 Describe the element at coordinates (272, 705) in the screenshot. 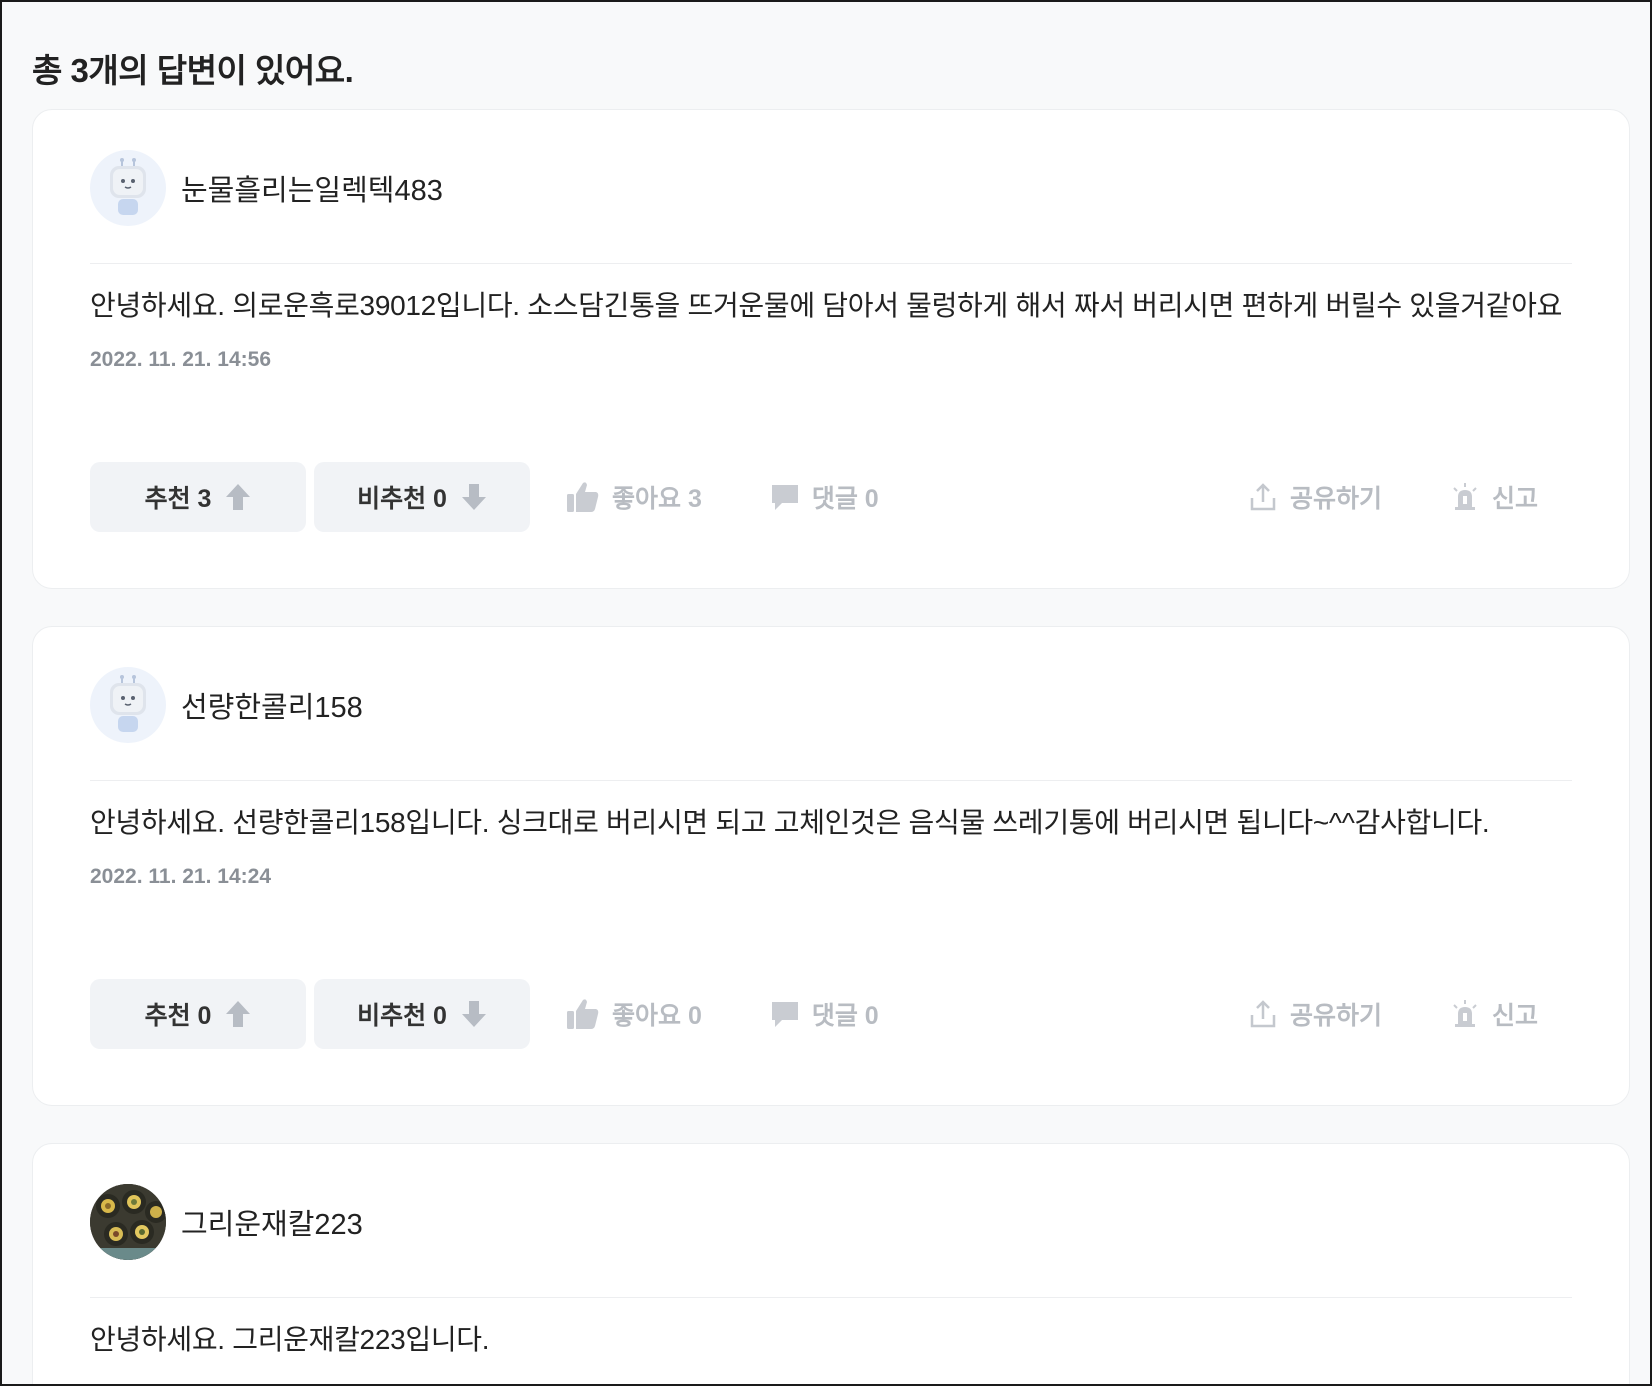

I see `author-name: 선량한콜리158` at that location.